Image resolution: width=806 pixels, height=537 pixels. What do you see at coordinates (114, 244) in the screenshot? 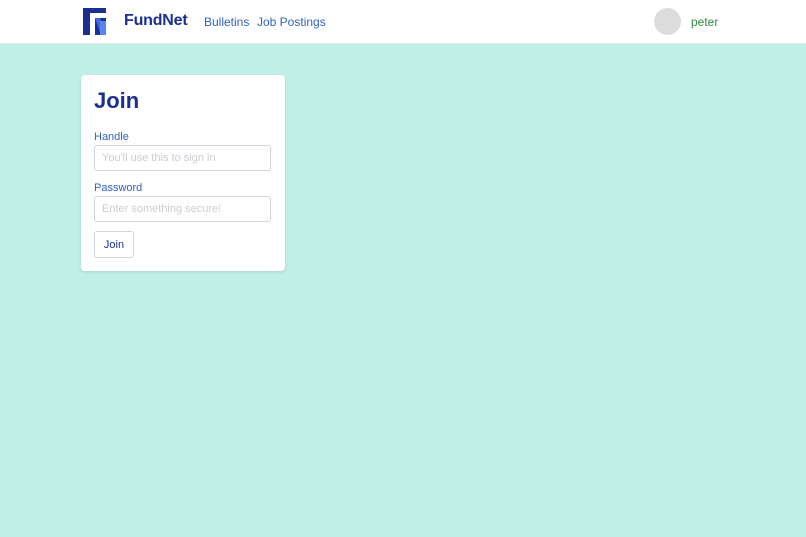
I see `join-button: Join` at bounding box center [114, 244].